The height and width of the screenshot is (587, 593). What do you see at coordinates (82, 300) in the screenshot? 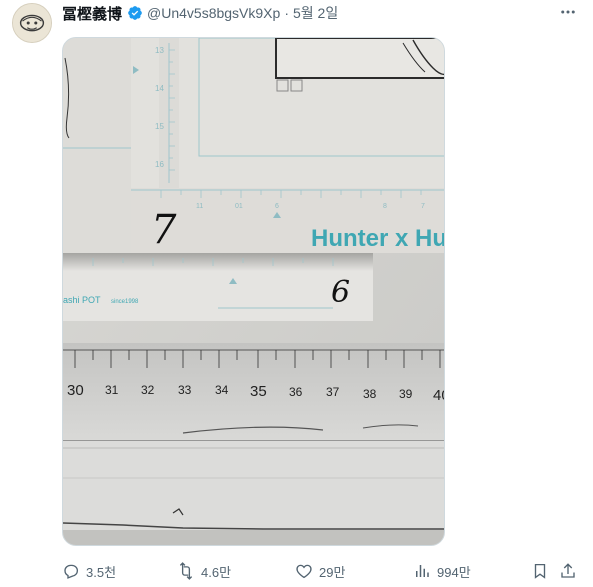
I see `brand-strip-text: ashi POT` at bounding box center [82, 300].